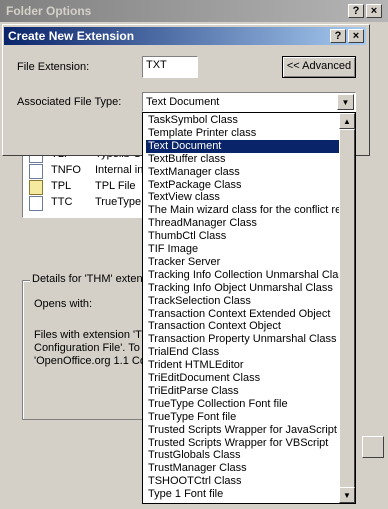 This screenshot has width=388, height=509. Describe the element at coordinates (119, 170) in the screenshot. I see `file-type-name: Internal in` at that location.